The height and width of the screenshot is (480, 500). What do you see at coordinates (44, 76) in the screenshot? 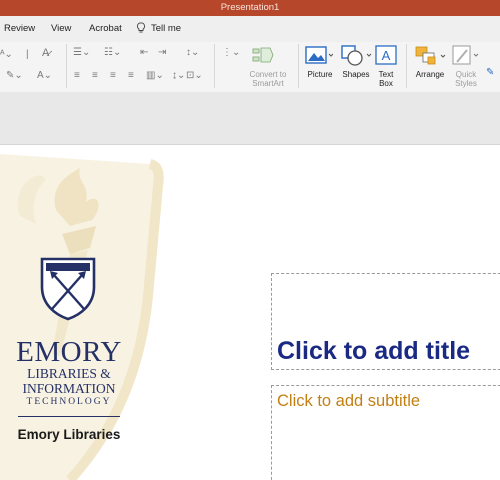
I see `font-color-icon: A⌄` at bounding box center [44, 76].